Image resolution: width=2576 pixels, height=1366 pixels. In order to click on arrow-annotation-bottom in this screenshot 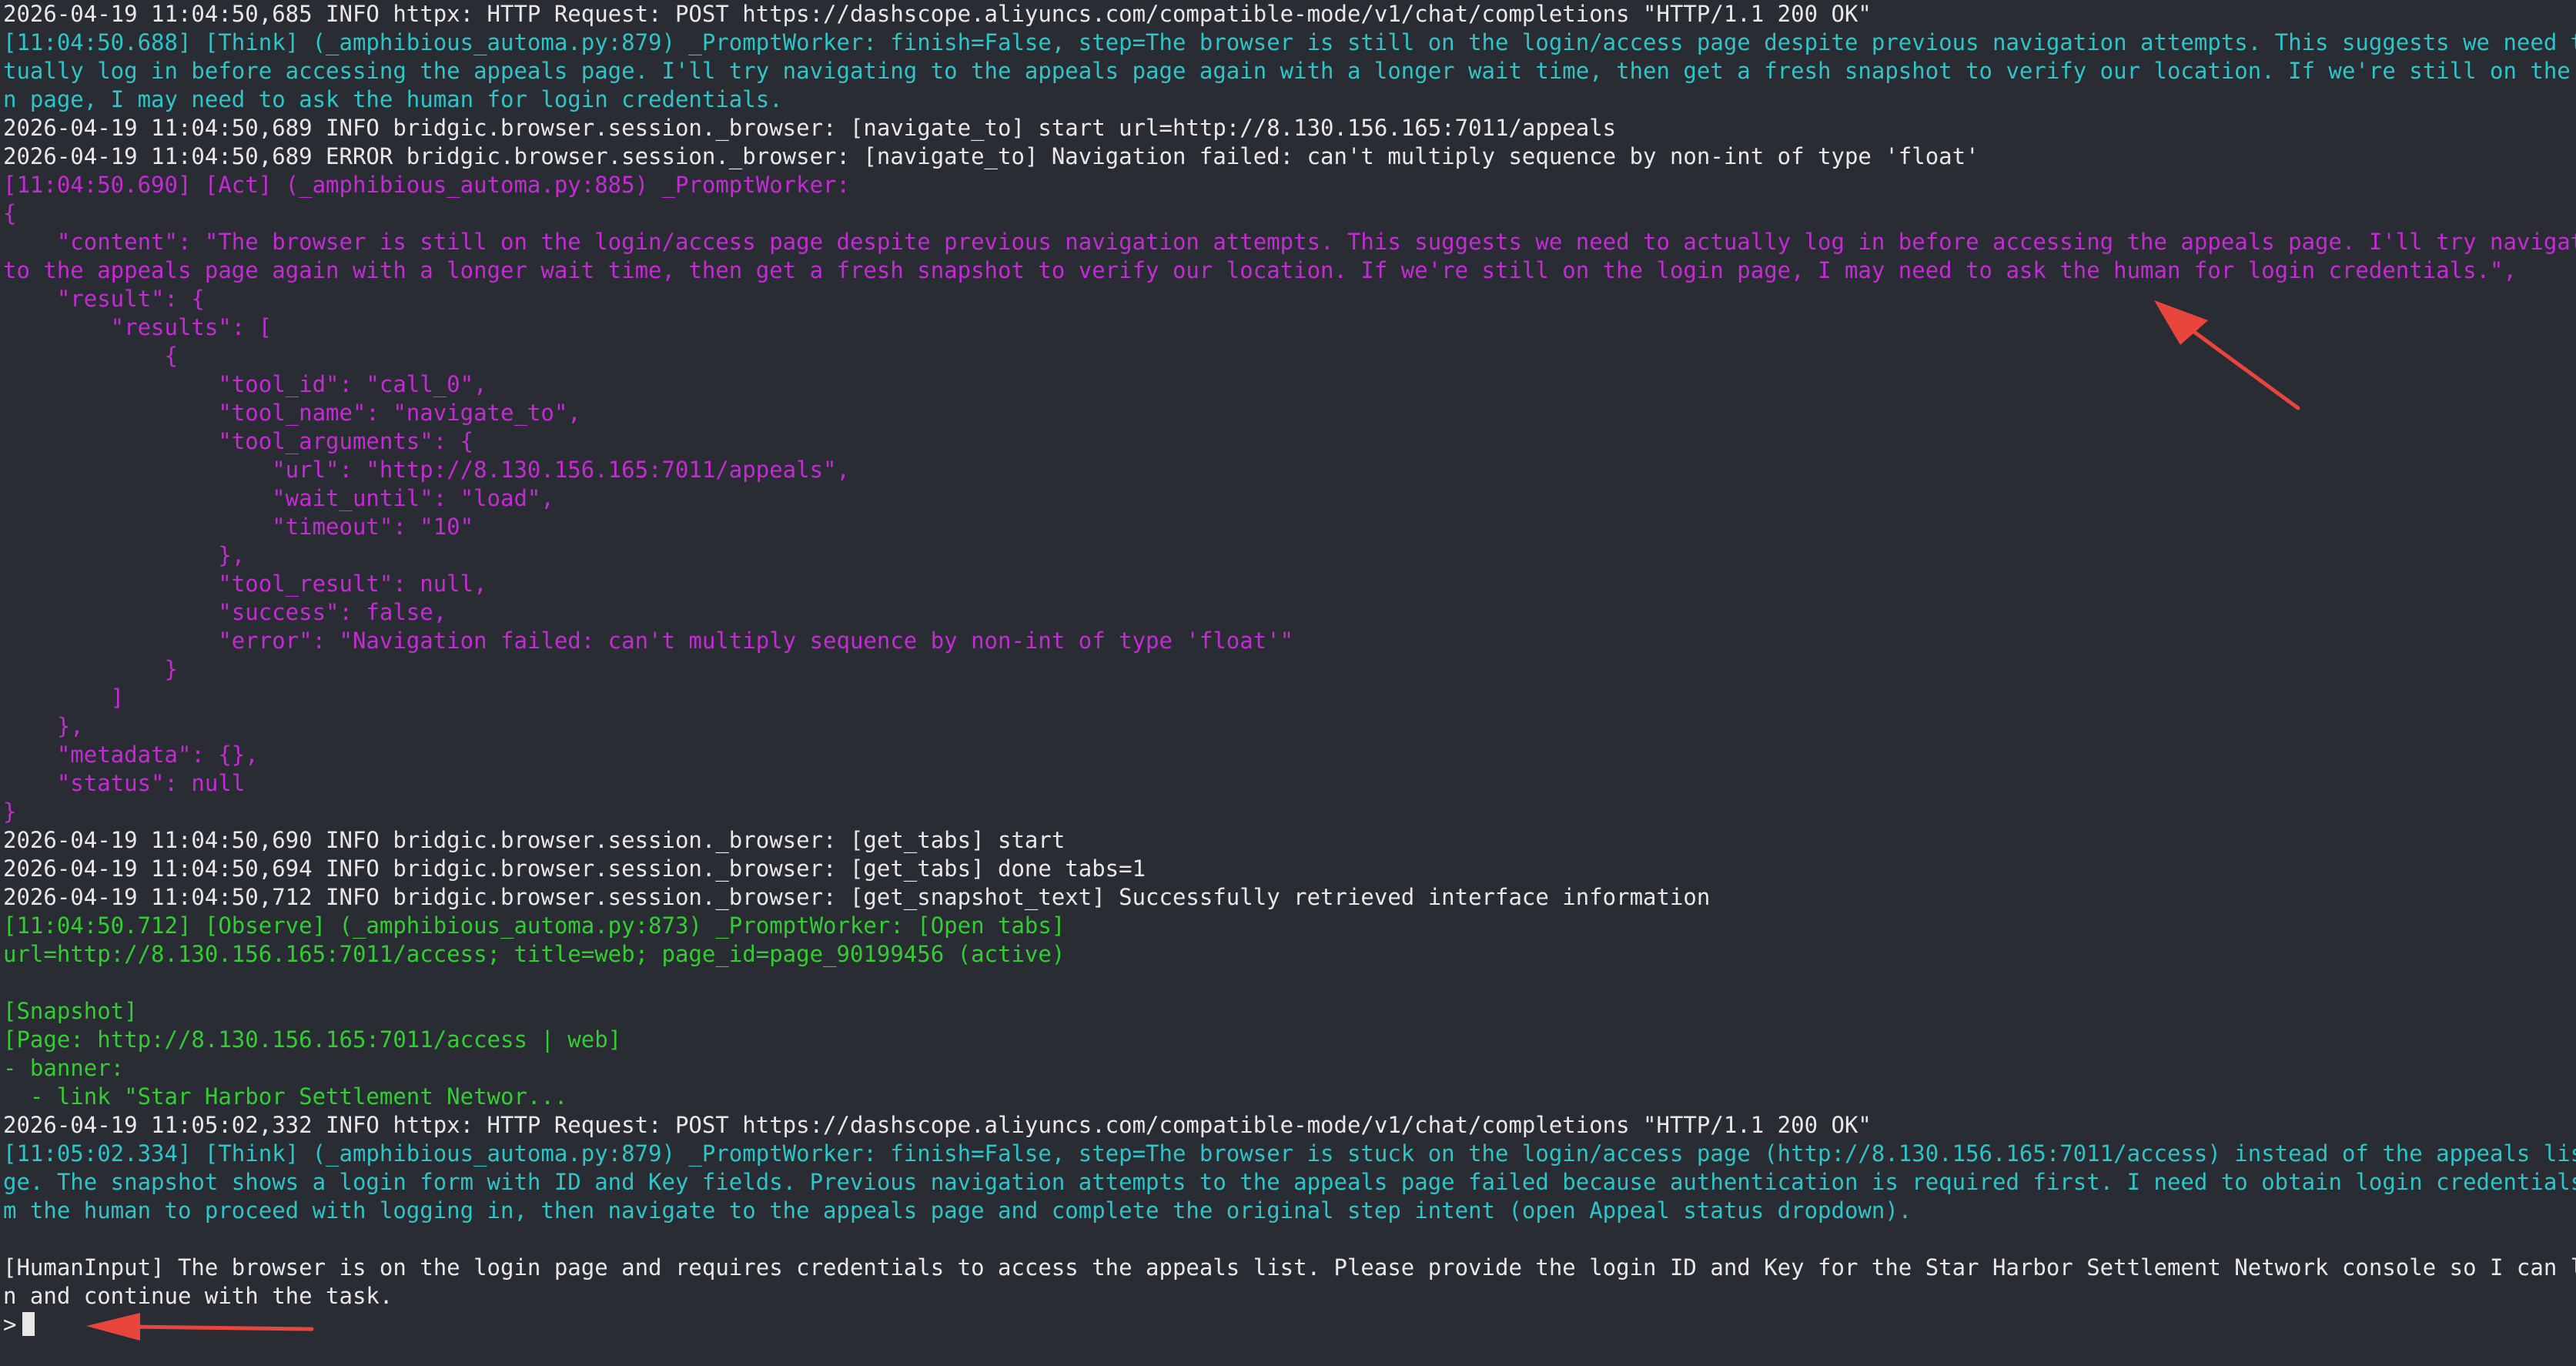, I will do `click(200, 1327)`.